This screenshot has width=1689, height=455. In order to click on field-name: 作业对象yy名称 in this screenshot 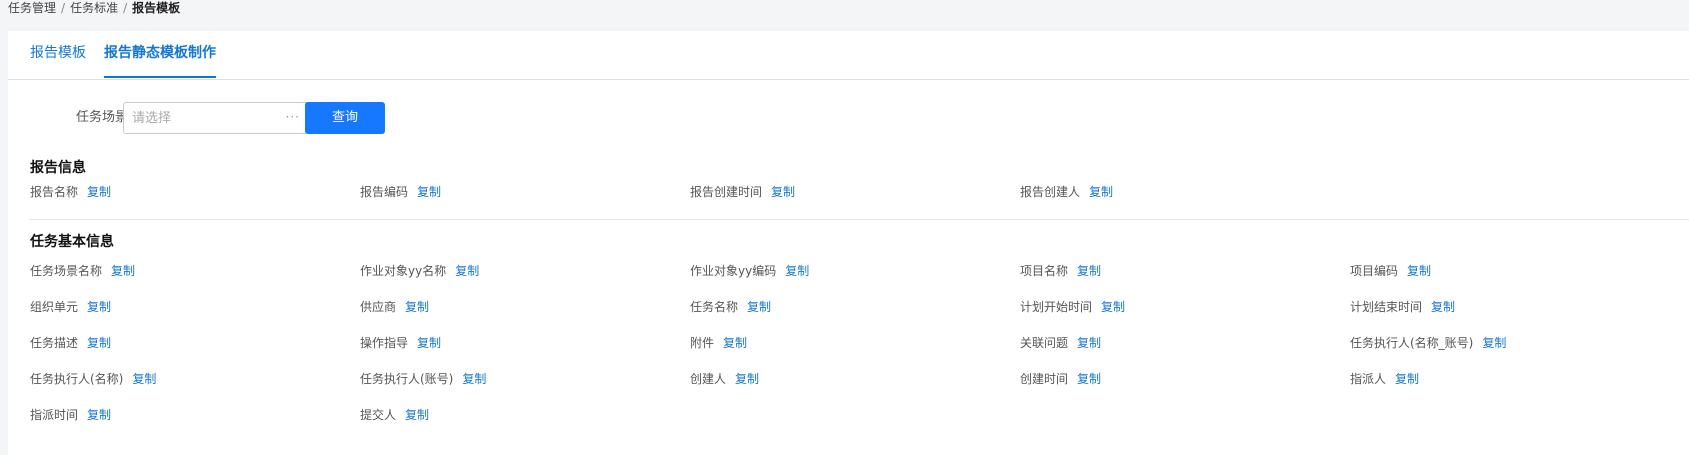, I will do `click(403, 271)`.